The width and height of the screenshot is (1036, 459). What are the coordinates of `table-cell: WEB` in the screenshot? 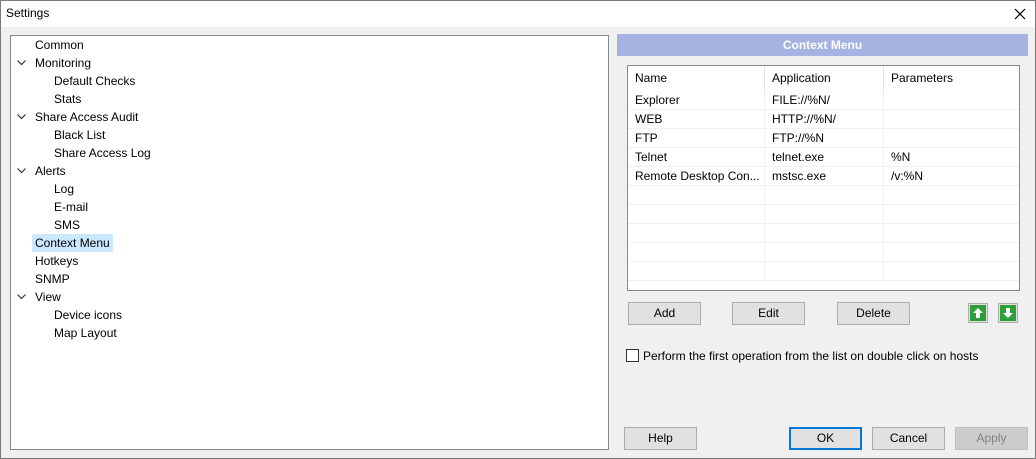 It's located at (696, 119).